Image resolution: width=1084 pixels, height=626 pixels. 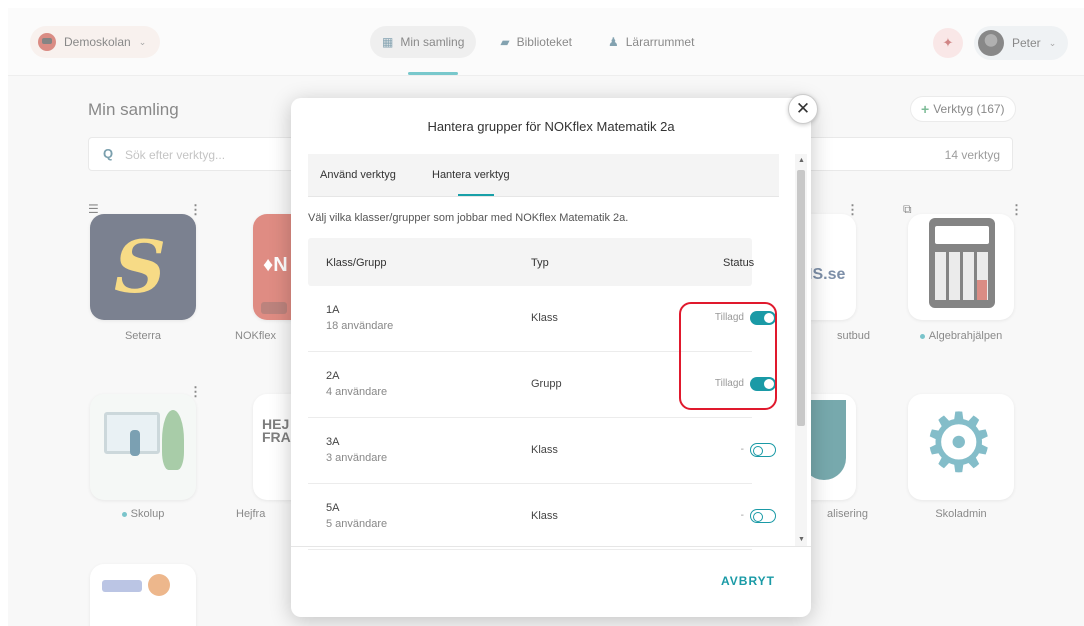 I want to click on group-name: 1A, so click(x=333, y=310).